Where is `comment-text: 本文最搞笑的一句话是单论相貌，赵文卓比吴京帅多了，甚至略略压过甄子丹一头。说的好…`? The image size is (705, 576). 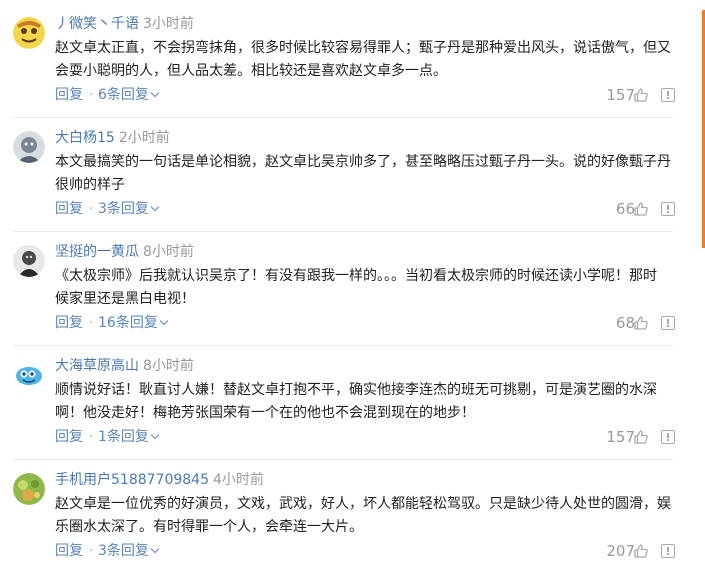 comment-text: 本文最搞笑的一句话是单论相貌，赵文卓比吴京帅多了，甚至略略压过甄子丹一头。说的好… is located at coordinates (363, 173).